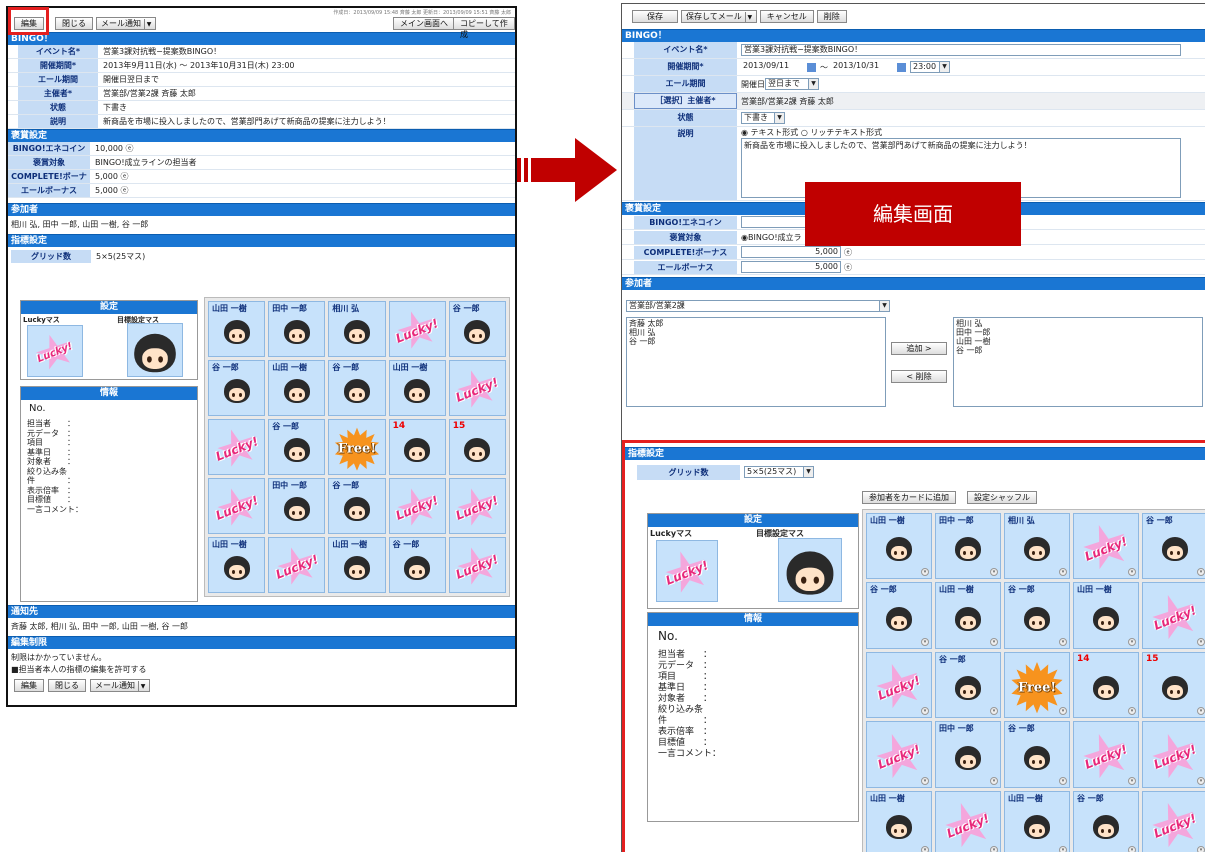 This screenshot has width=1205, height=852. I want to click on list-item: 田中 一郎, so click(1079, 332).